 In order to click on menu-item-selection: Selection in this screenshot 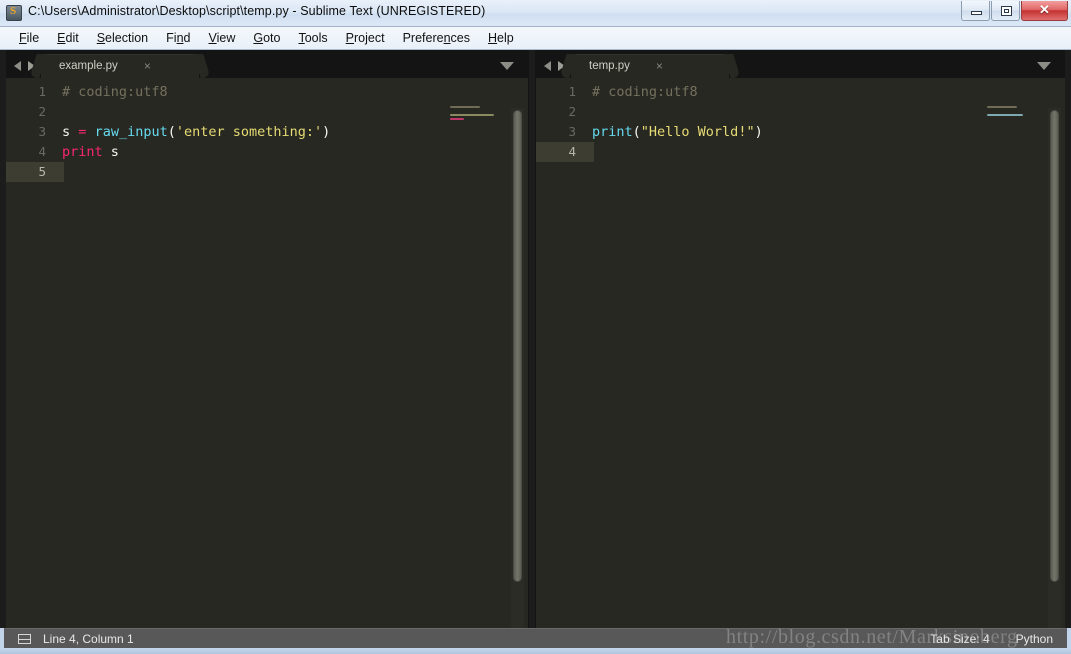, I will do `click(122, 38)`.